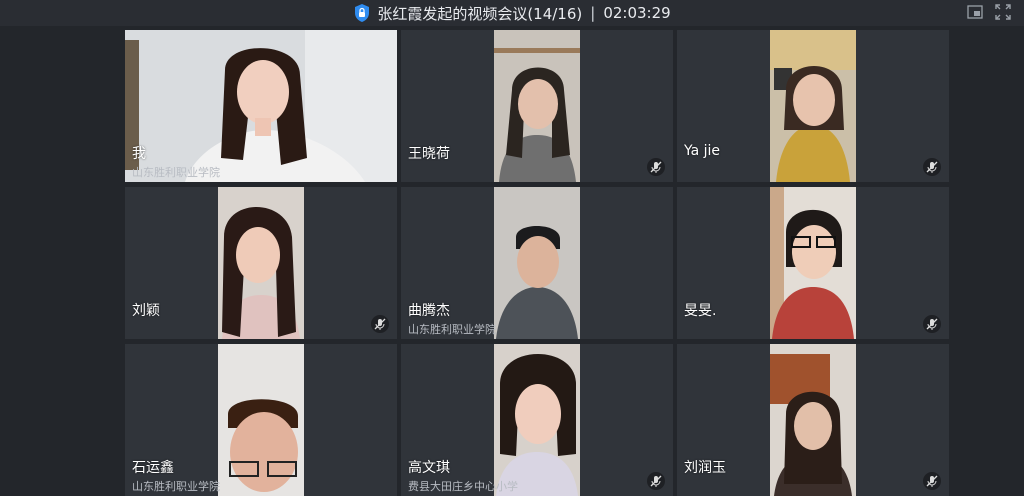 This screenshot has height=496, width=1024. I want to click on meeting-title: 张红霞发起的视频会议(14/16), so click(480, 13).